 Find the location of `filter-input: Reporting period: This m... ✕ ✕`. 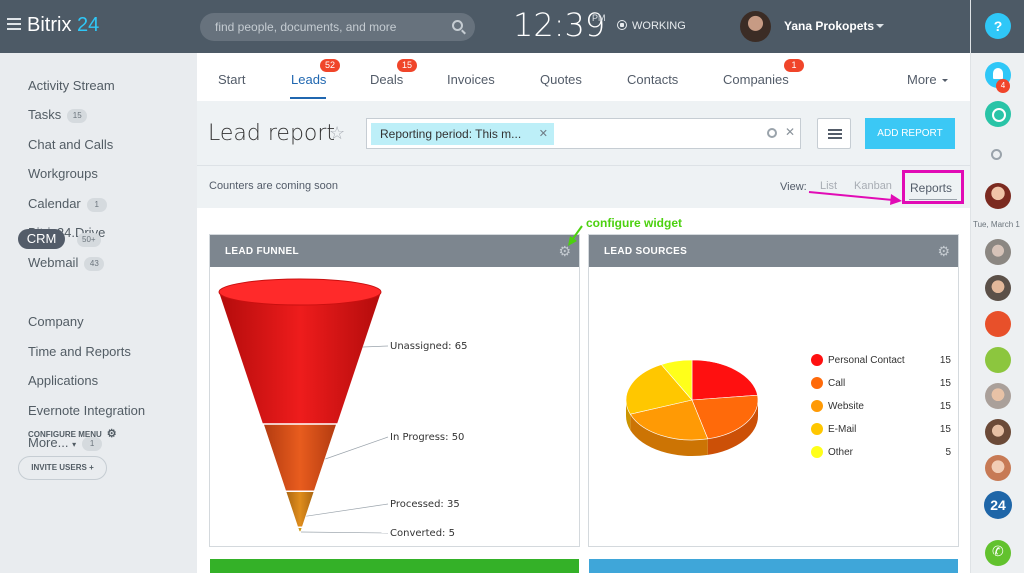

filter-input: Reporting period: This m... ✕ ✕ is located at coordinates (583, 133).